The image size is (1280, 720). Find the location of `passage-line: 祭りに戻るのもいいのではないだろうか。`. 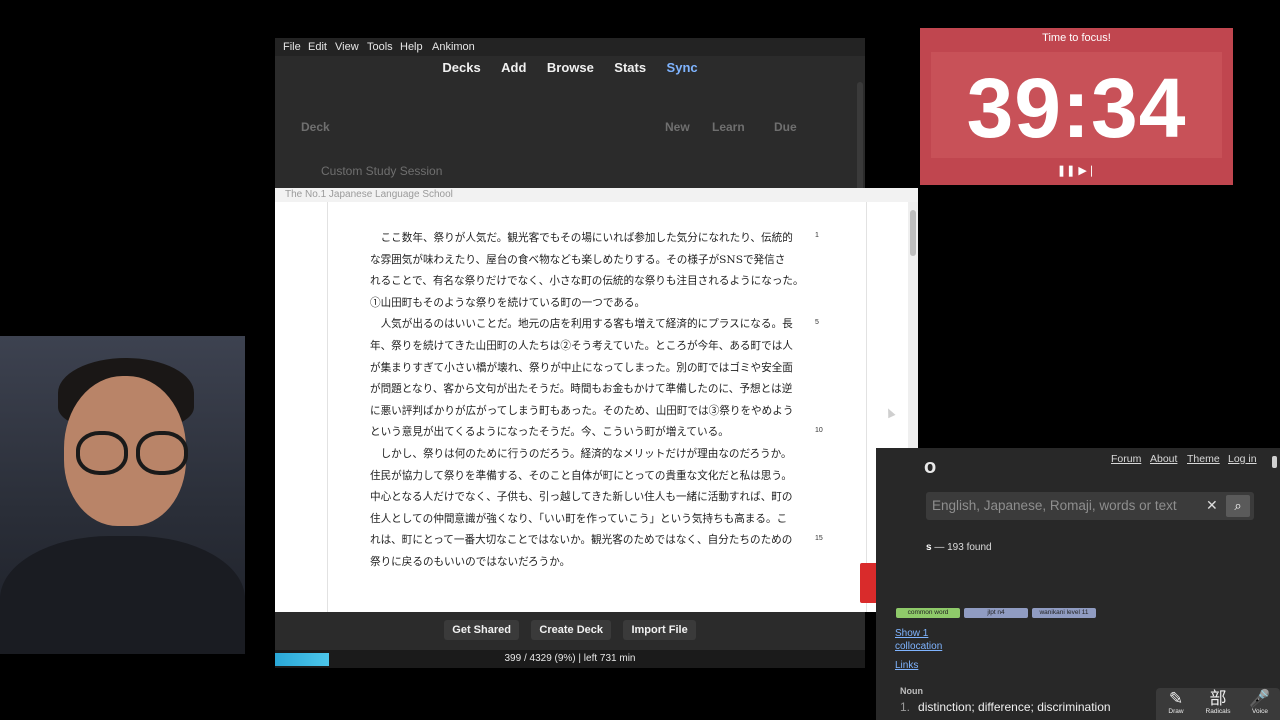

passage-line: 祭りに戻るのもいいのではないだろうか。 is located at coordinates (470, 561).